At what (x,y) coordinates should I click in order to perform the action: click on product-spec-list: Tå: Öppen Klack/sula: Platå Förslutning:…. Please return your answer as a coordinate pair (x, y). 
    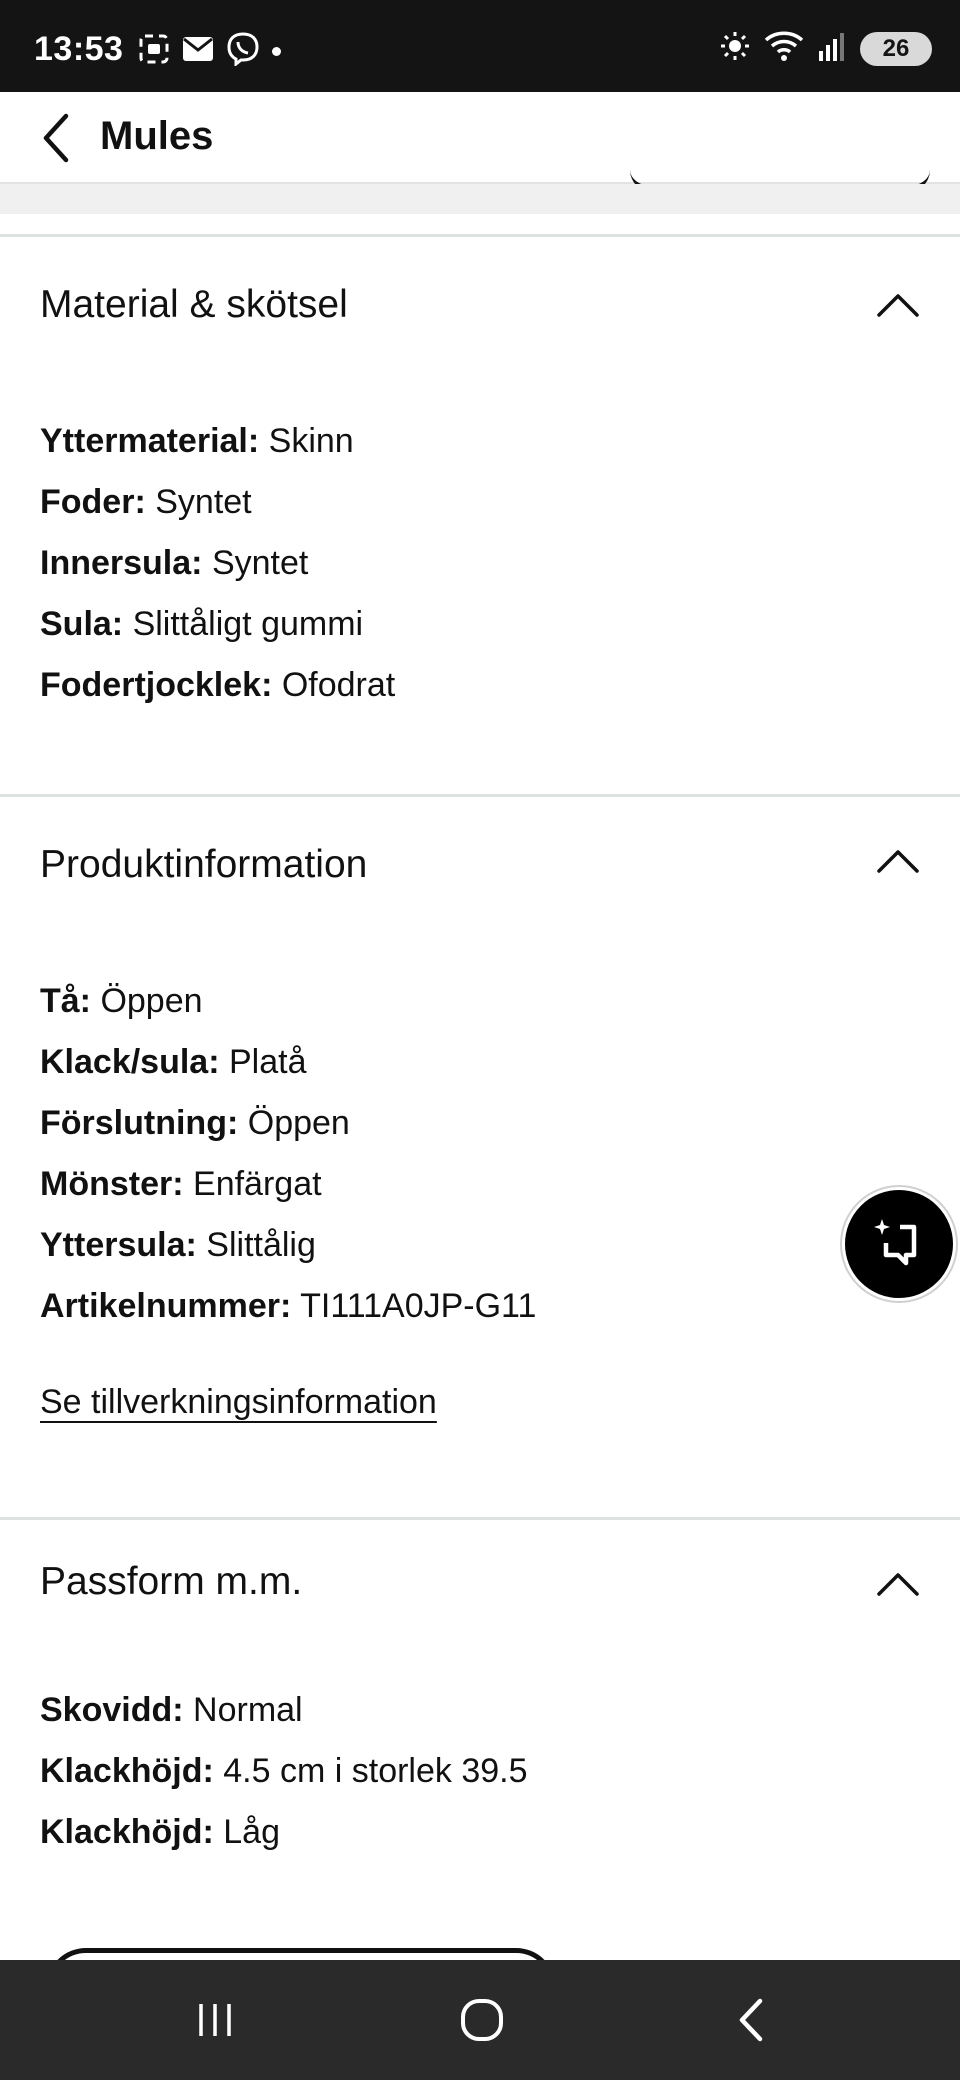
    Looking at the image, I should click on (288, 1164).